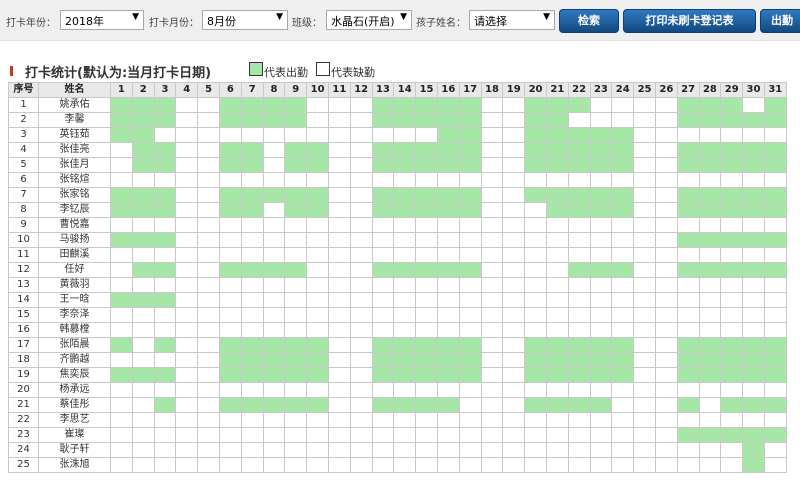 The image size is (800, 490). Describe the element at coordinates (252, 90) in the screenshot. I see `header-day: 7` at that location.